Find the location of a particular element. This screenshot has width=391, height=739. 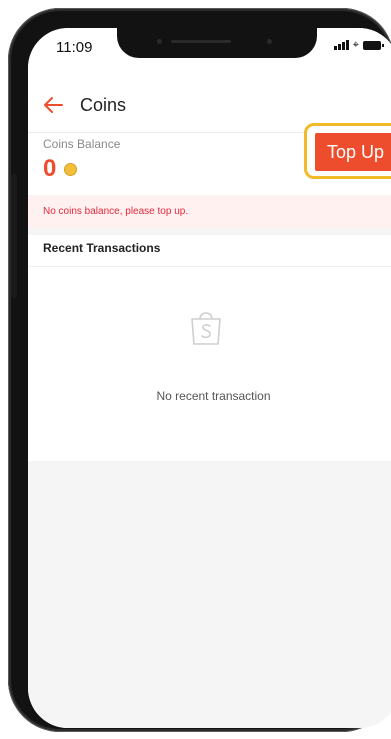

top-up-highlight: Top Up is located at coordinates (347, 151).